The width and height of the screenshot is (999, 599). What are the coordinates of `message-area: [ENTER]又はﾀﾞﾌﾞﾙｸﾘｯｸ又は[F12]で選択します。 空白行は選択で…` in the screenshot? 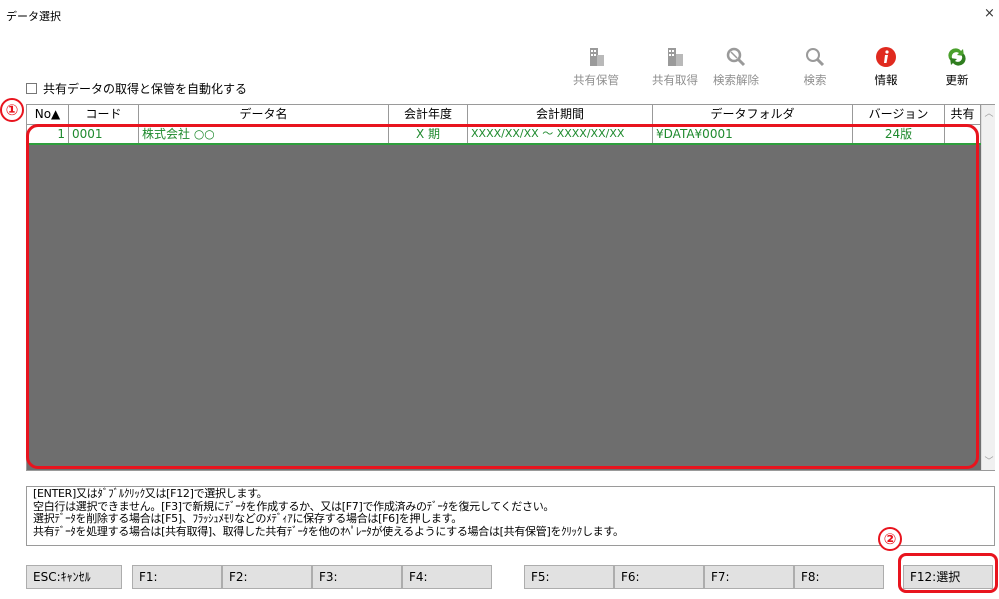 It's located at (510, 516).